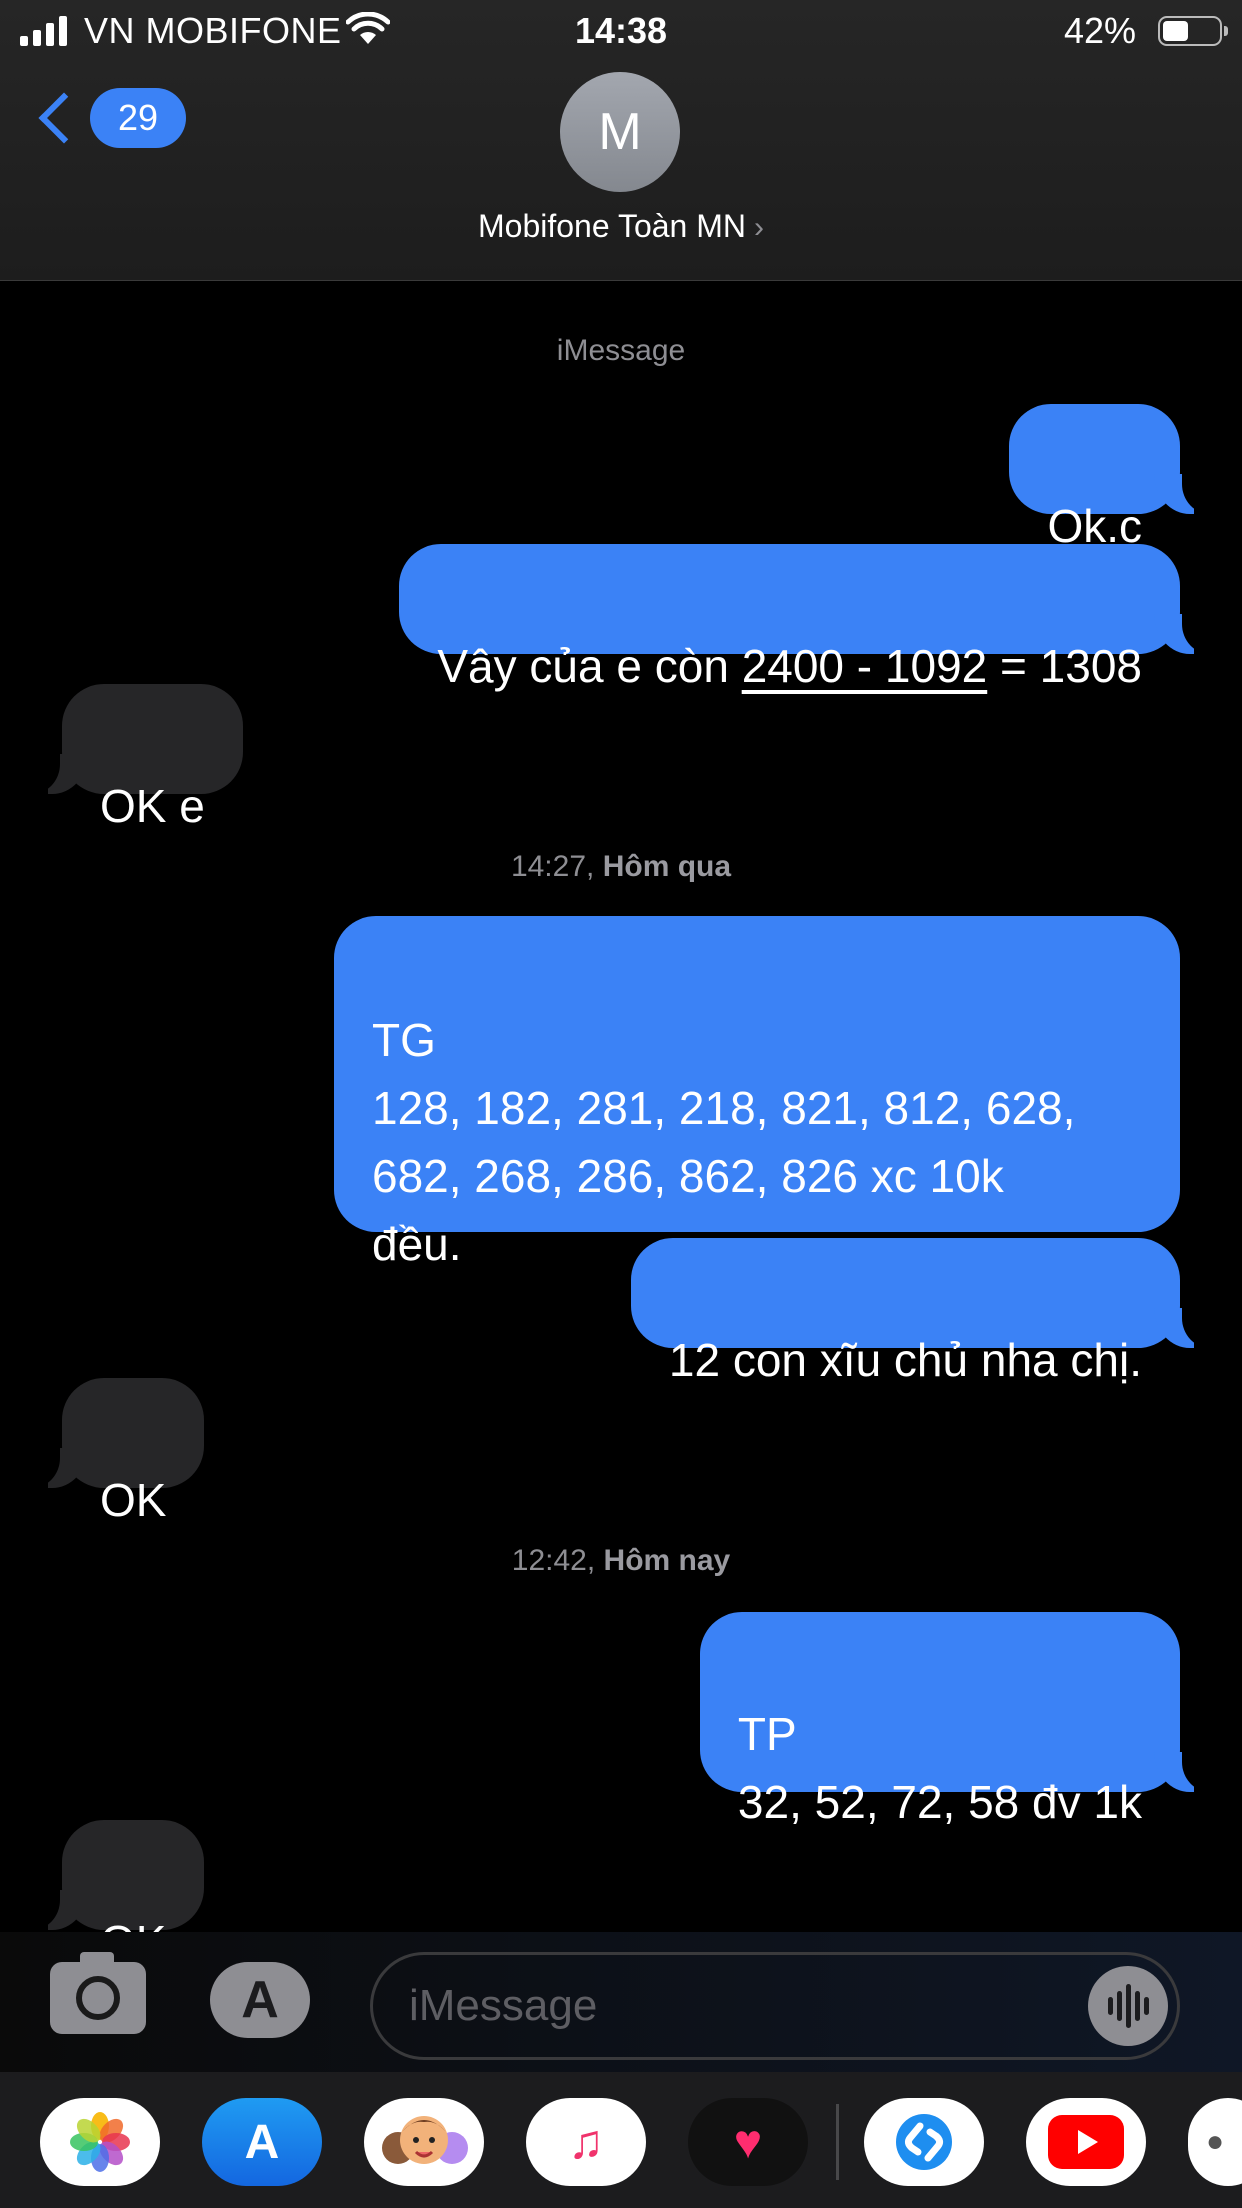 The width and height of the screenshot is (1242, 2208). I want to click on audio-message-icon, so click(1128, 2006).